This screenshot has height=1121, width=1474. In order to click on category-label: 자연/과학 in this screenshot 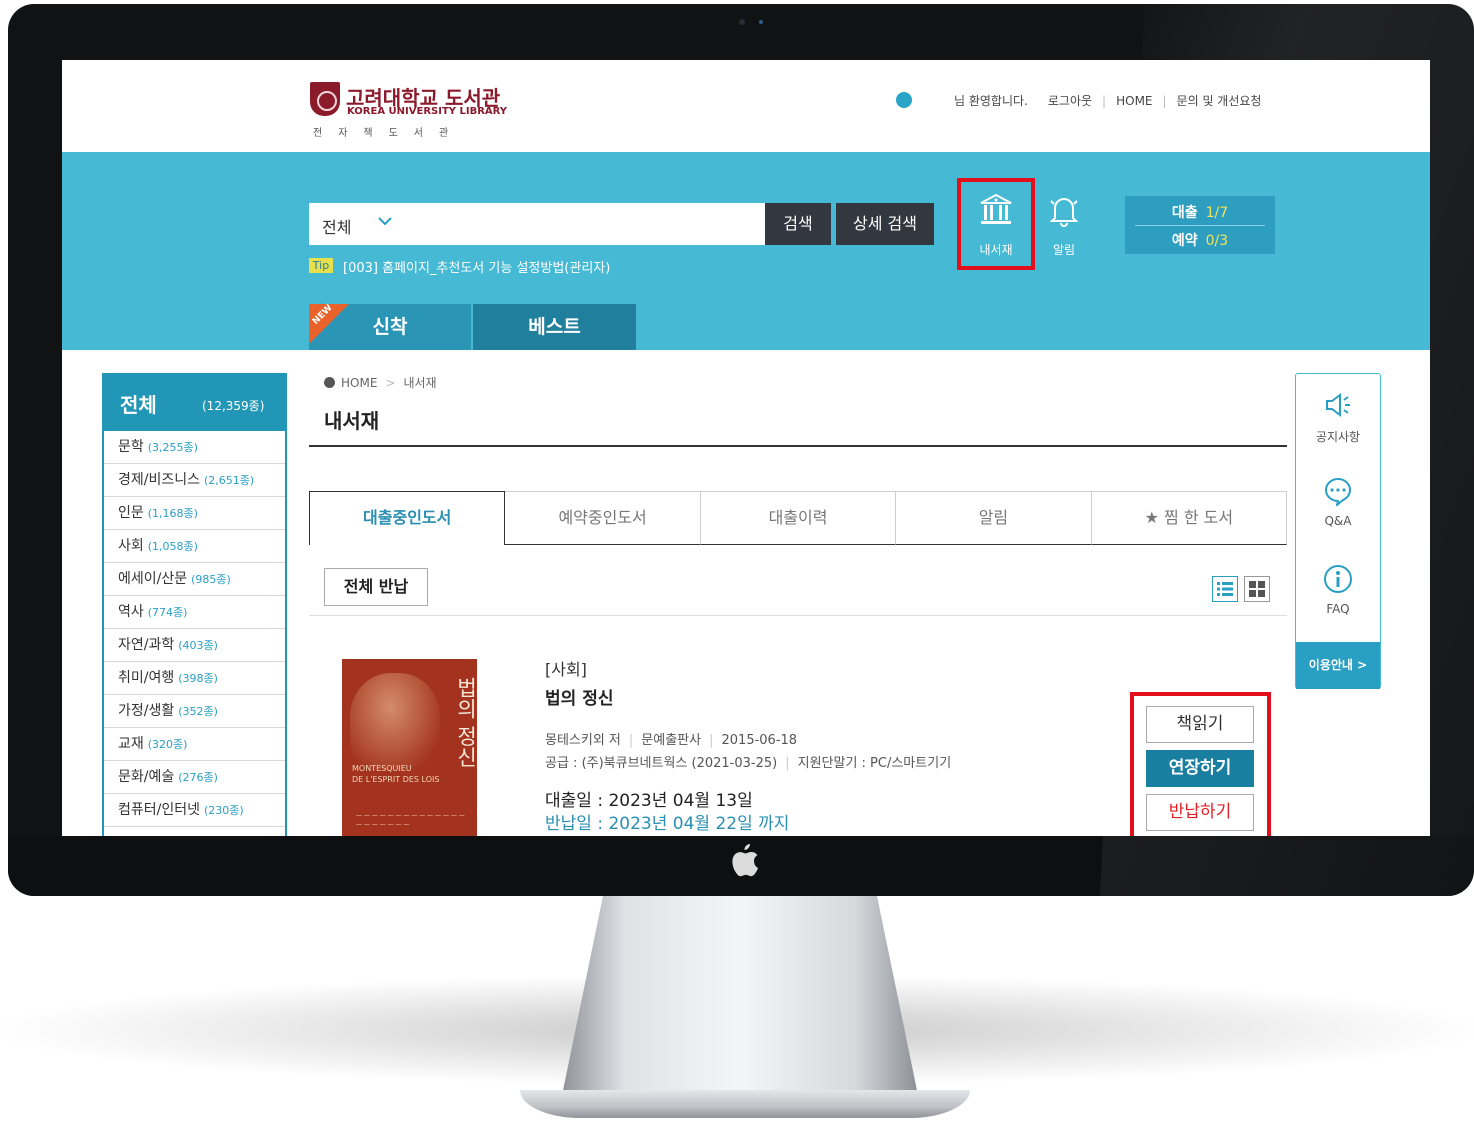, I will do `click(146, 645)`.